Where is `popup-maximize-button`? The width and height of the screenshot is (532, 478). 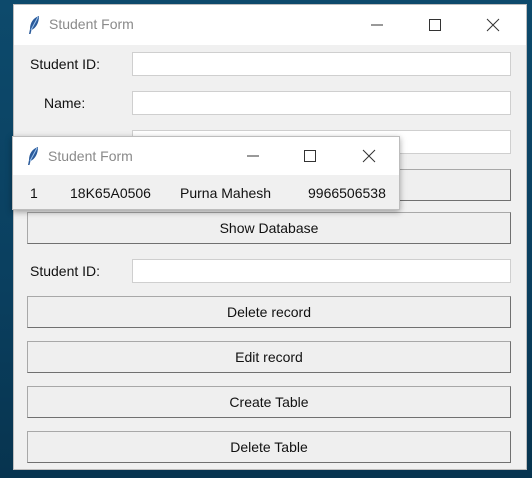
popup-maximize-button is located at coordinates (310, 156).